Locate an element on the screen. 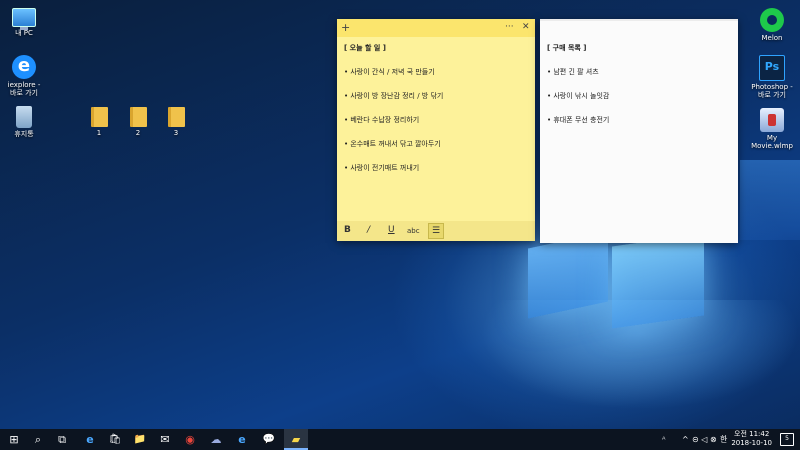 The image size is (800, 450). desktop-icon-melon: Melon is located at coordinates (772, 25).